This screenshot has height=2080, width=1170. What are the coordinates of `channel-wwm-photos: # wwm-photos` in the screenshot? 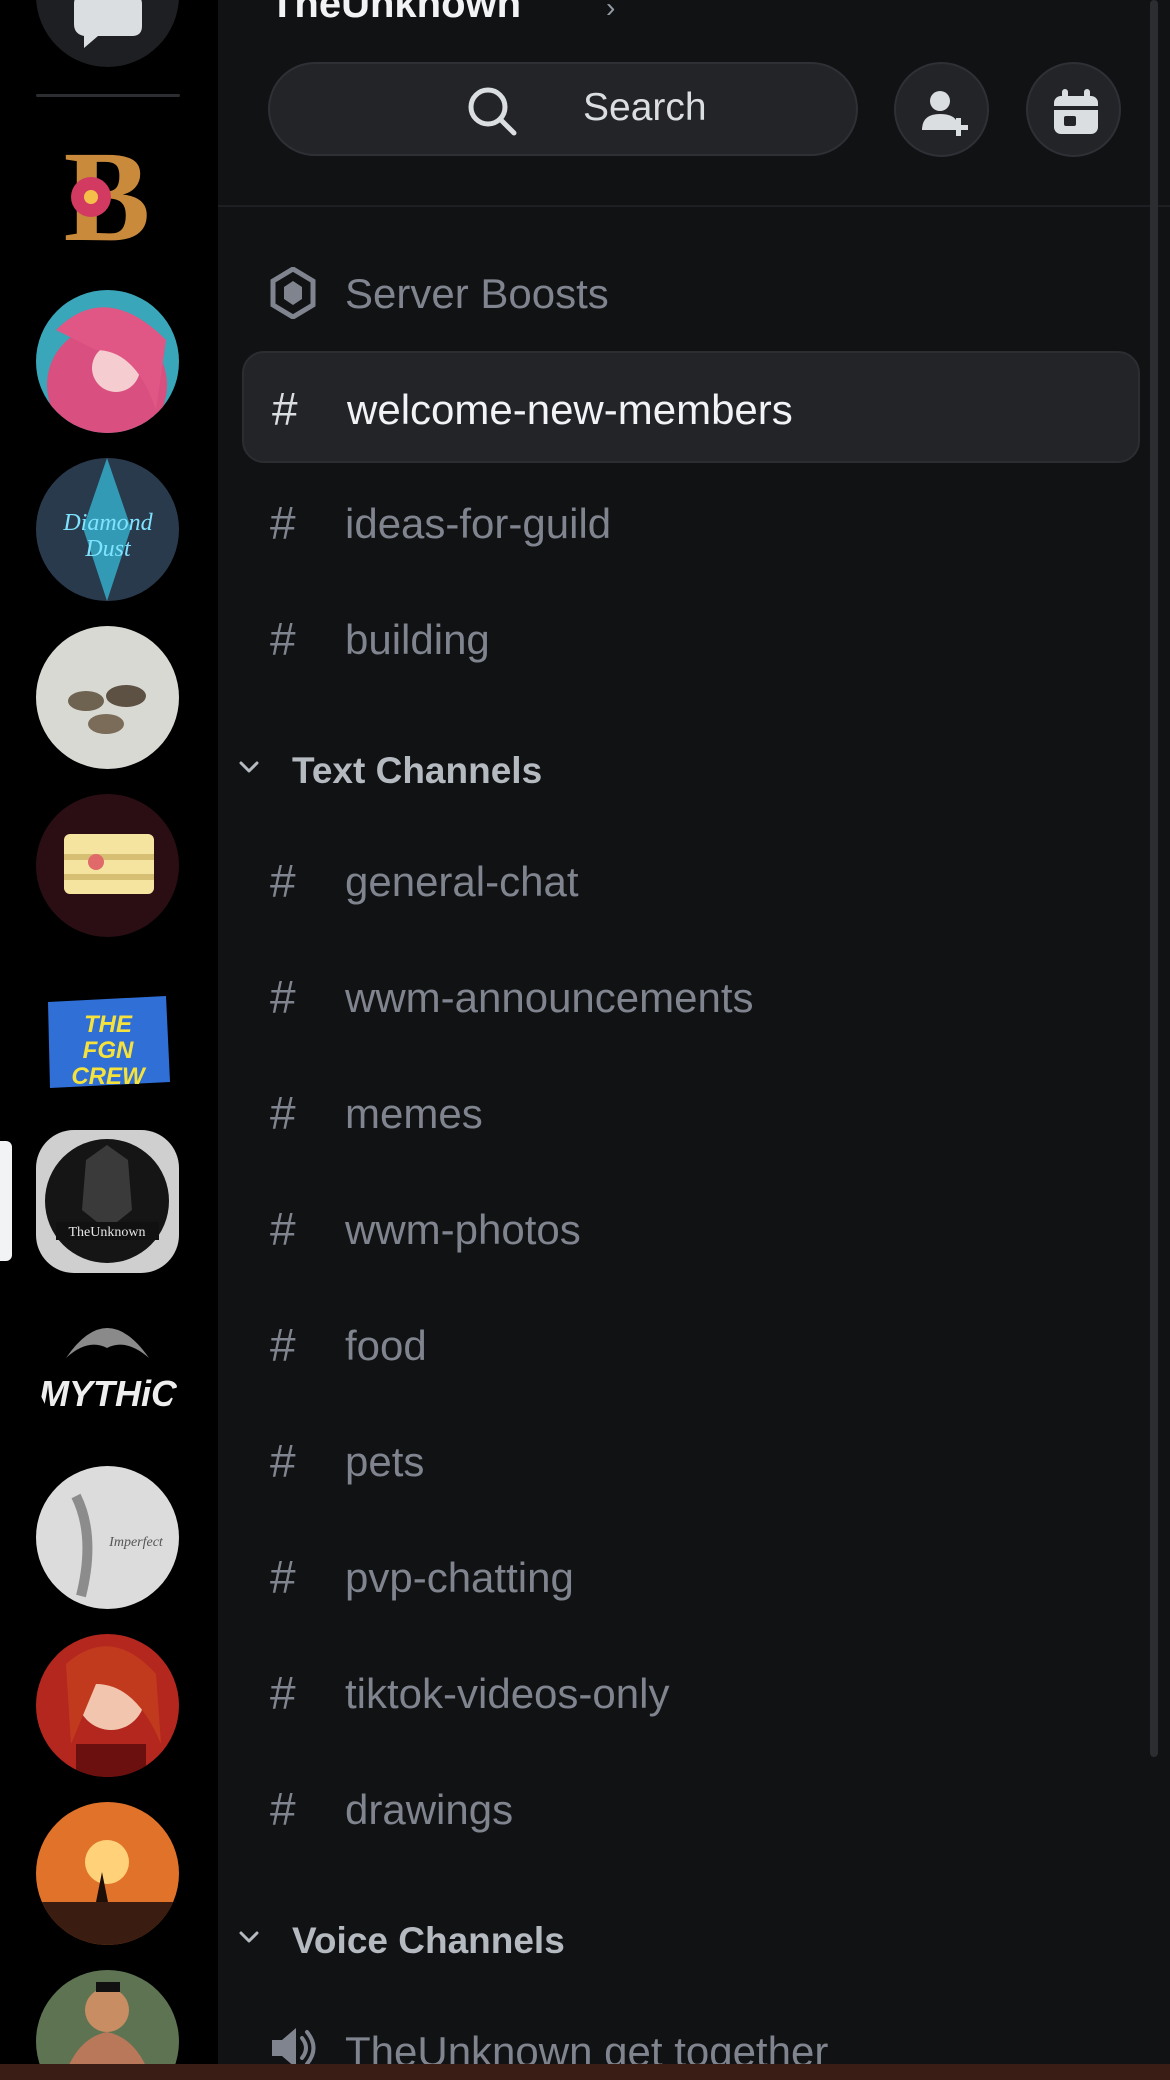 It's located at (691, 1229).